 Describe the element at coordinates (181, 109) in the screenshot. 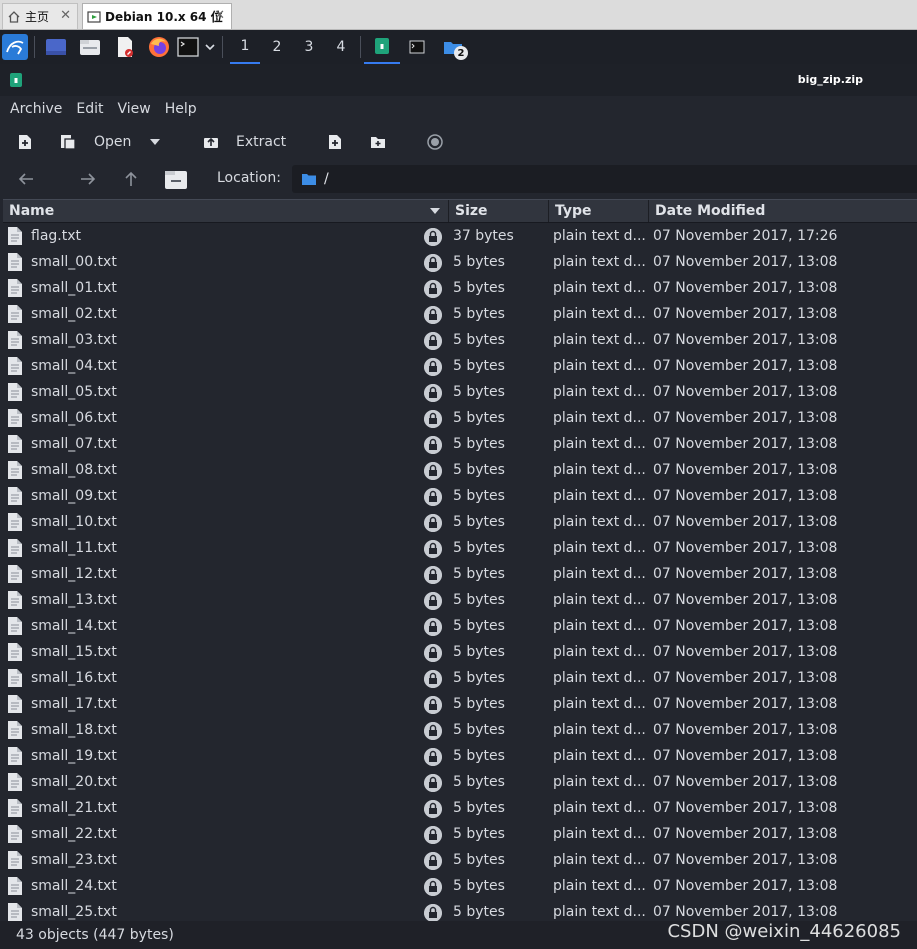

I see `menu-help: Help` at that location.